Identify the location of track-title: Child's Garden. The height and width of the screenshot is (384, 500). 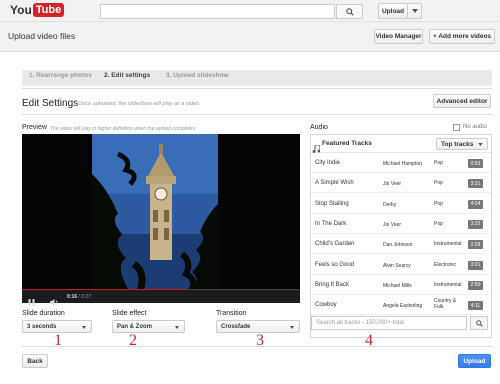
(335, 244).